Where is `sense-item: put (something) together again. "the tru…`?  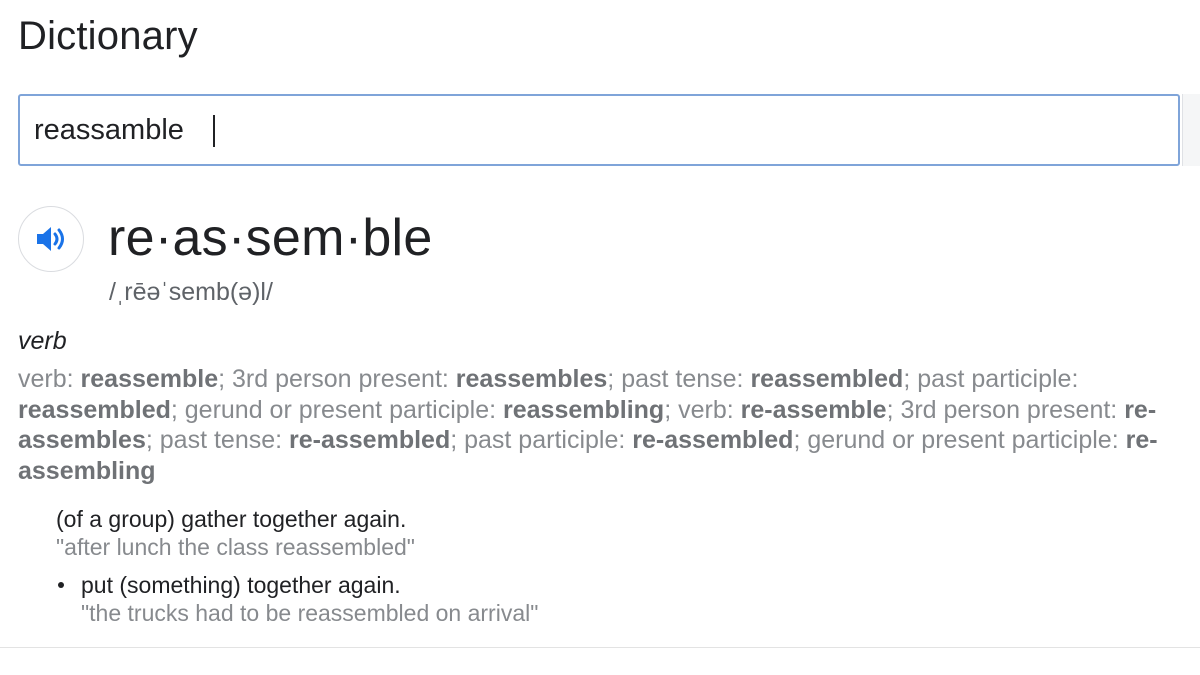
sense-item: put (something) together again. "the tru… is located at coordinates (309, 599).